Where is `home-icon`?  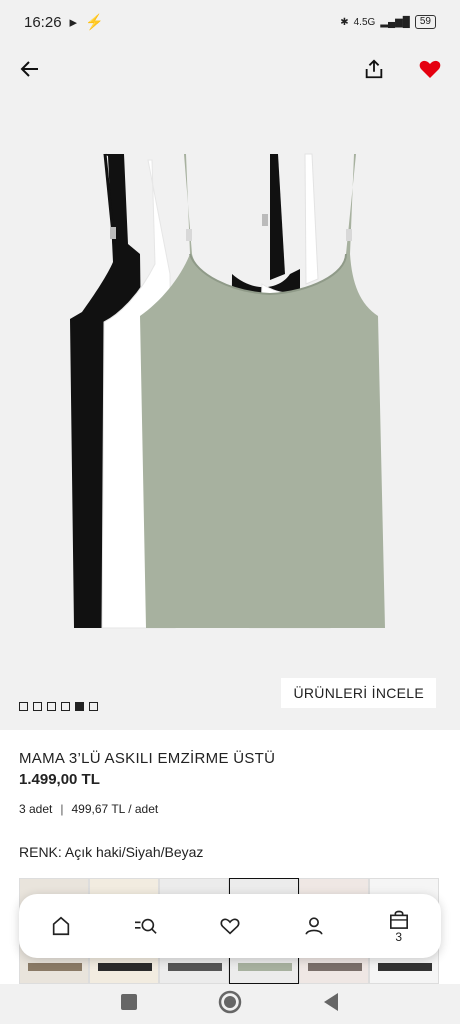 home-icon is located at coordinates (61, 926).